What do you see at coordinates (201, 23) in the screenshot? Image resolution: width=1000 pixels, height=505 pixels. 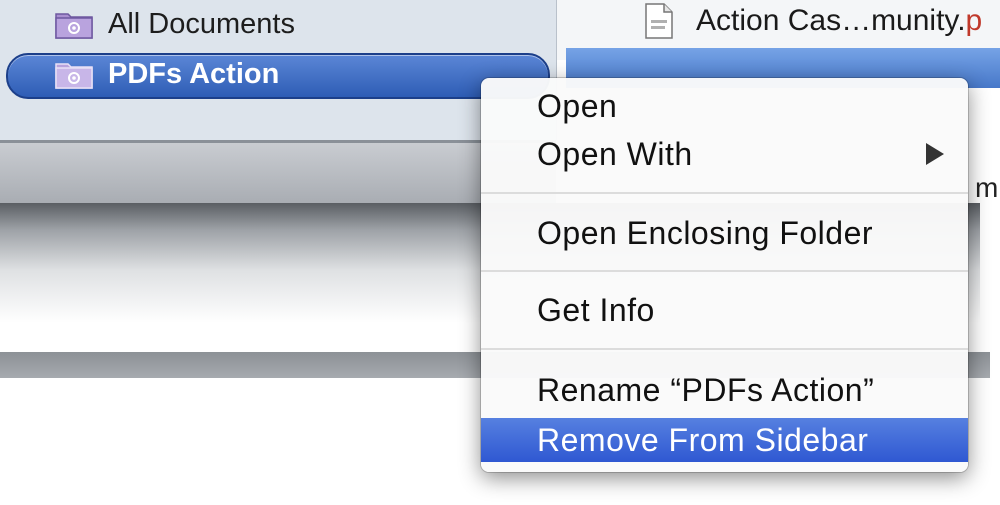 I see `sidebar-item-label: All Documents` at bounding box center [201, 23].